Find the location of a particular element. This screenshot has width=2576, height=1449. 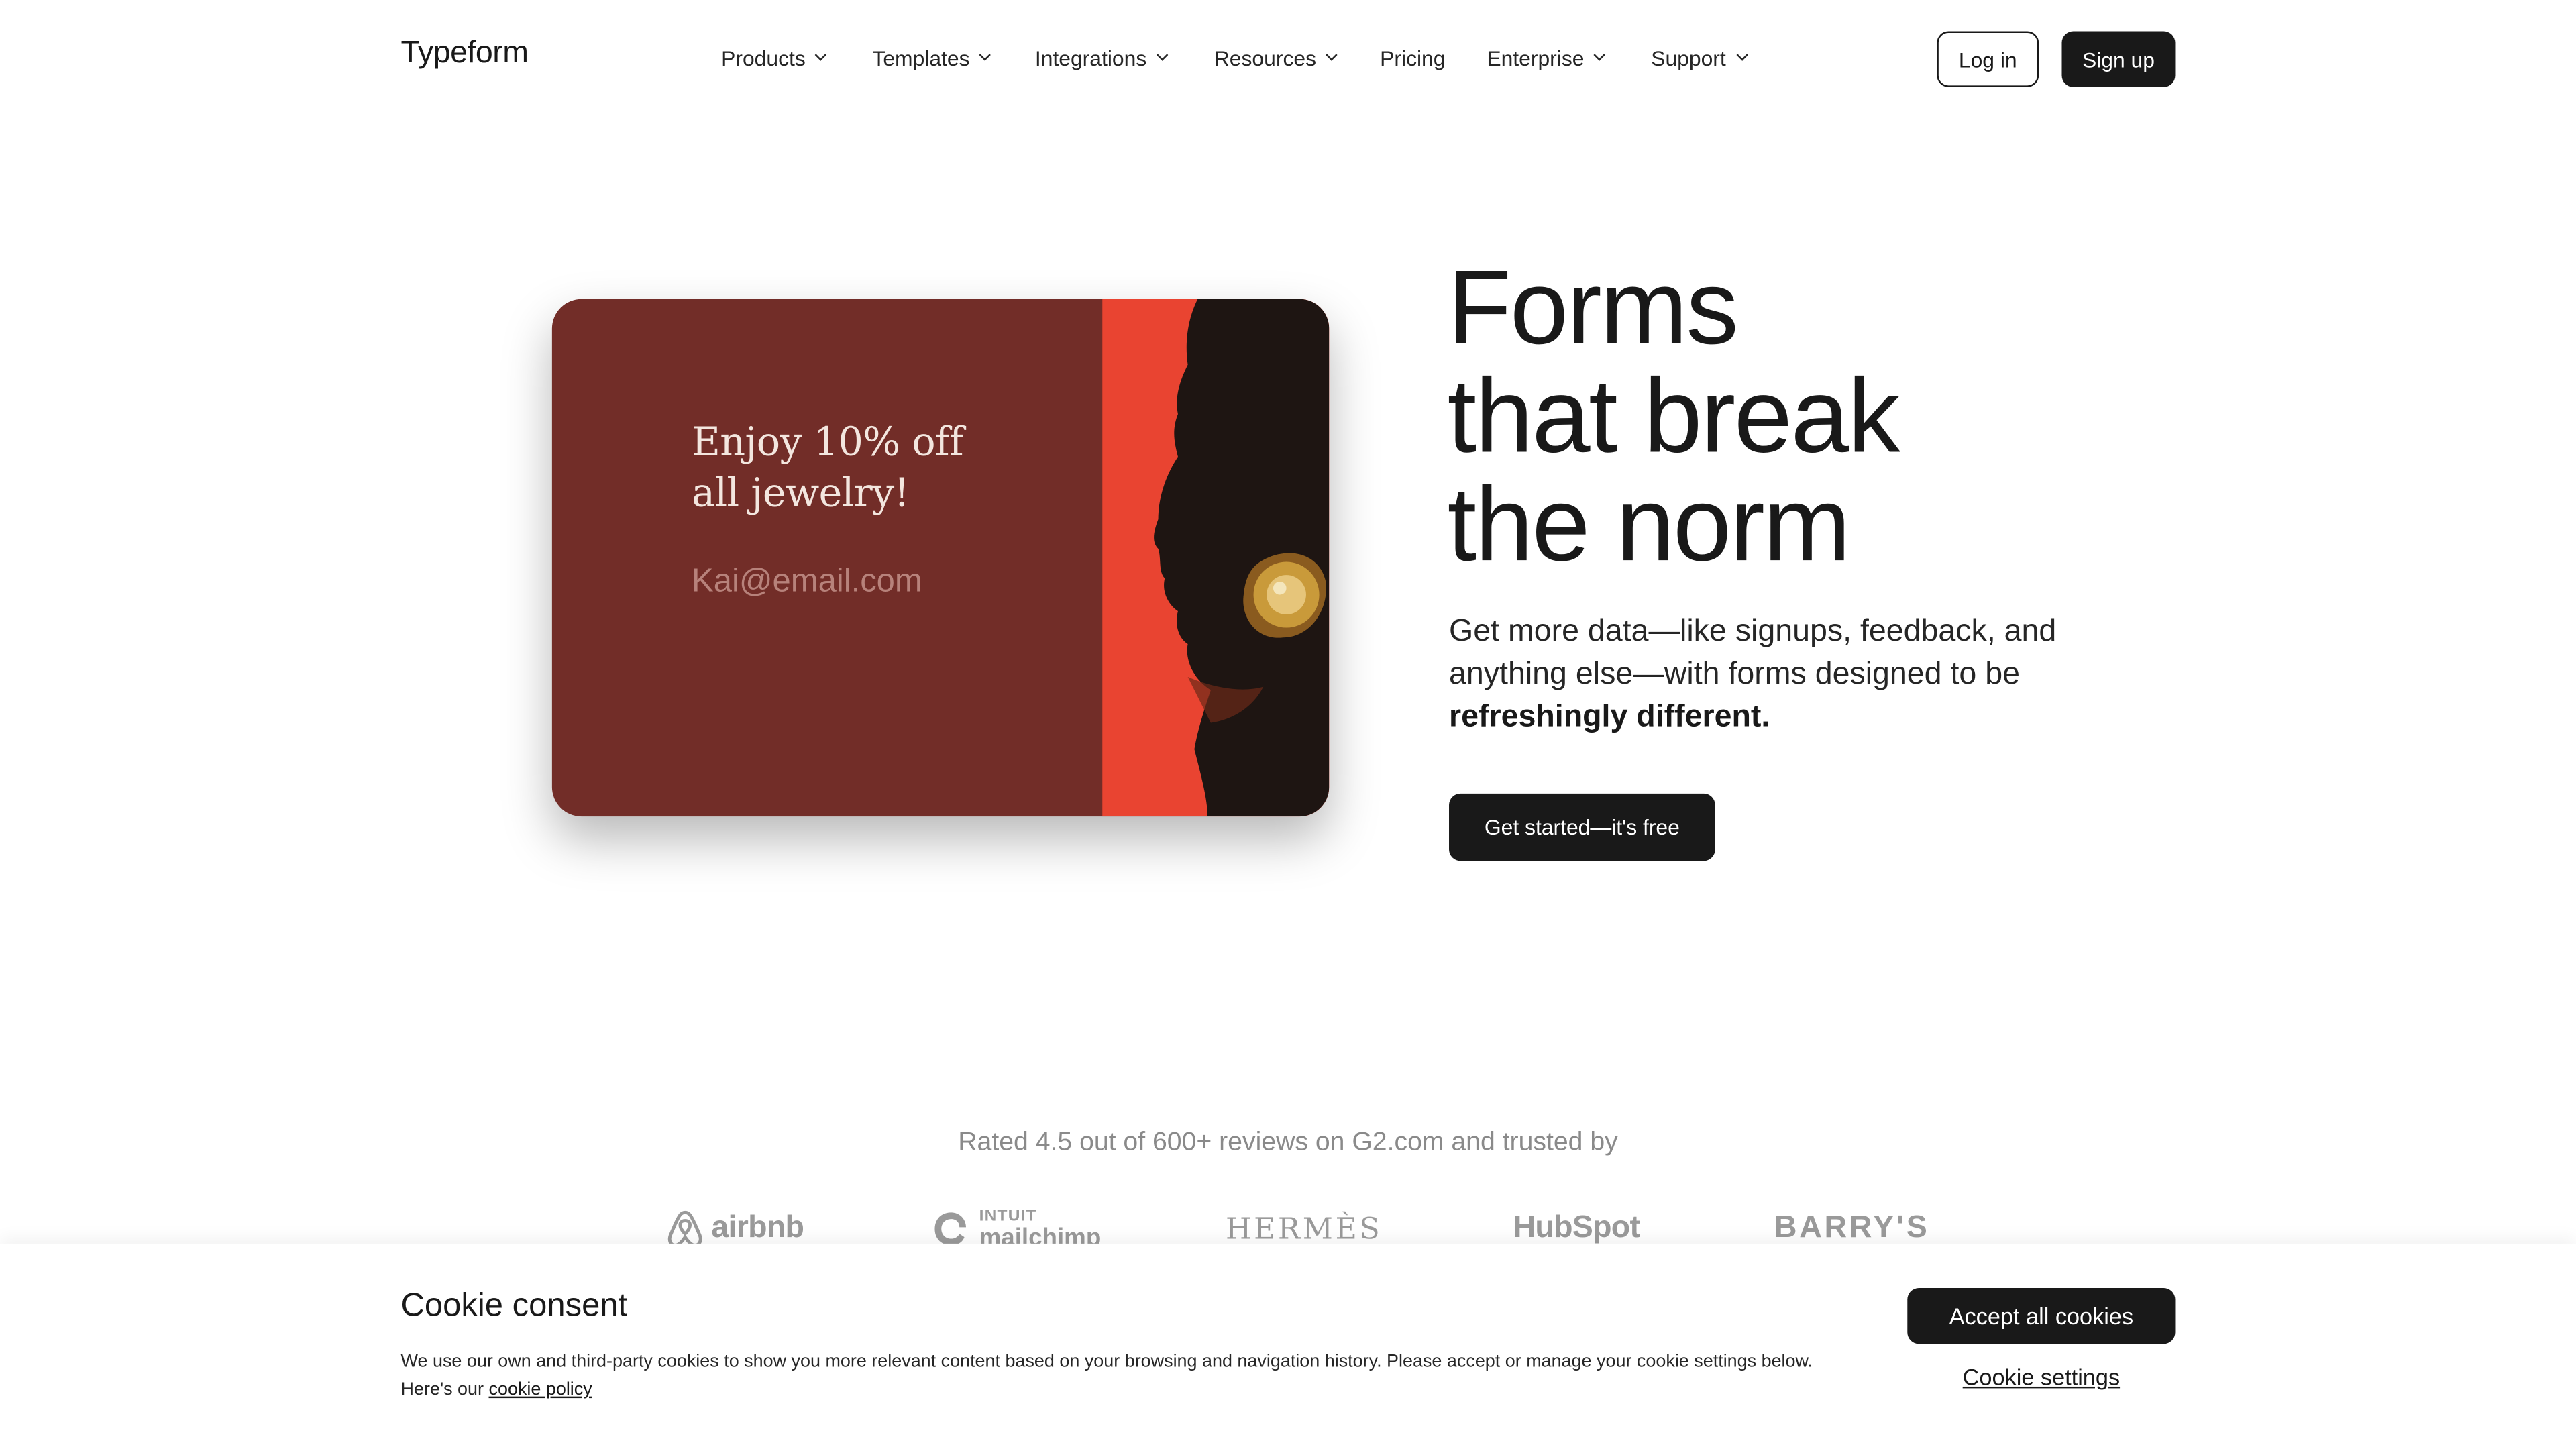

login-button: Log in is located at coordinates (1988, 59).